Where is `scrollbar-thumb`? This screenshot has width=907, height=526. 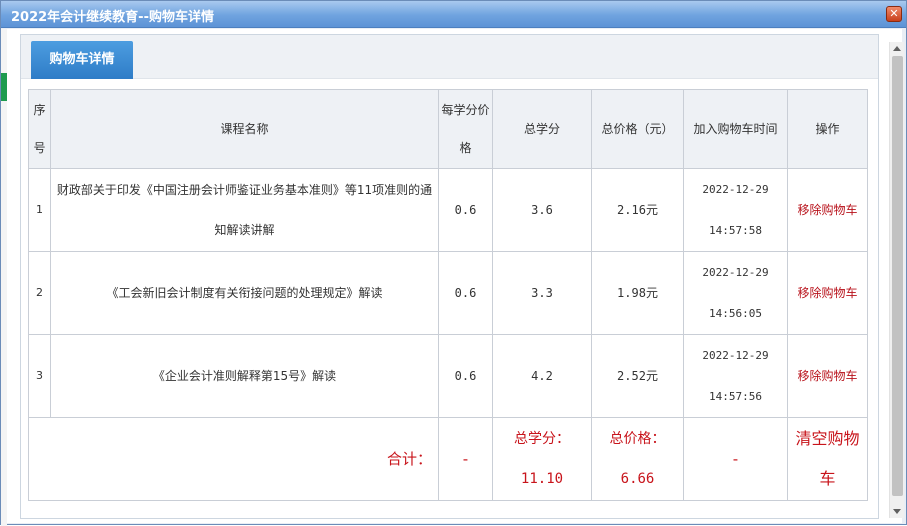
scrollbar-thumb is located at coordinates (897, 276).